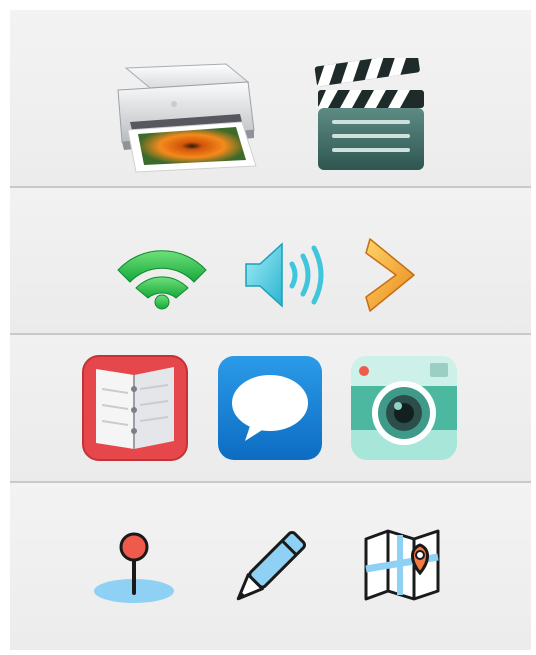 The width and height of the screenshot is (536, 655). I want to click on messages-icon, so click(270, 408).